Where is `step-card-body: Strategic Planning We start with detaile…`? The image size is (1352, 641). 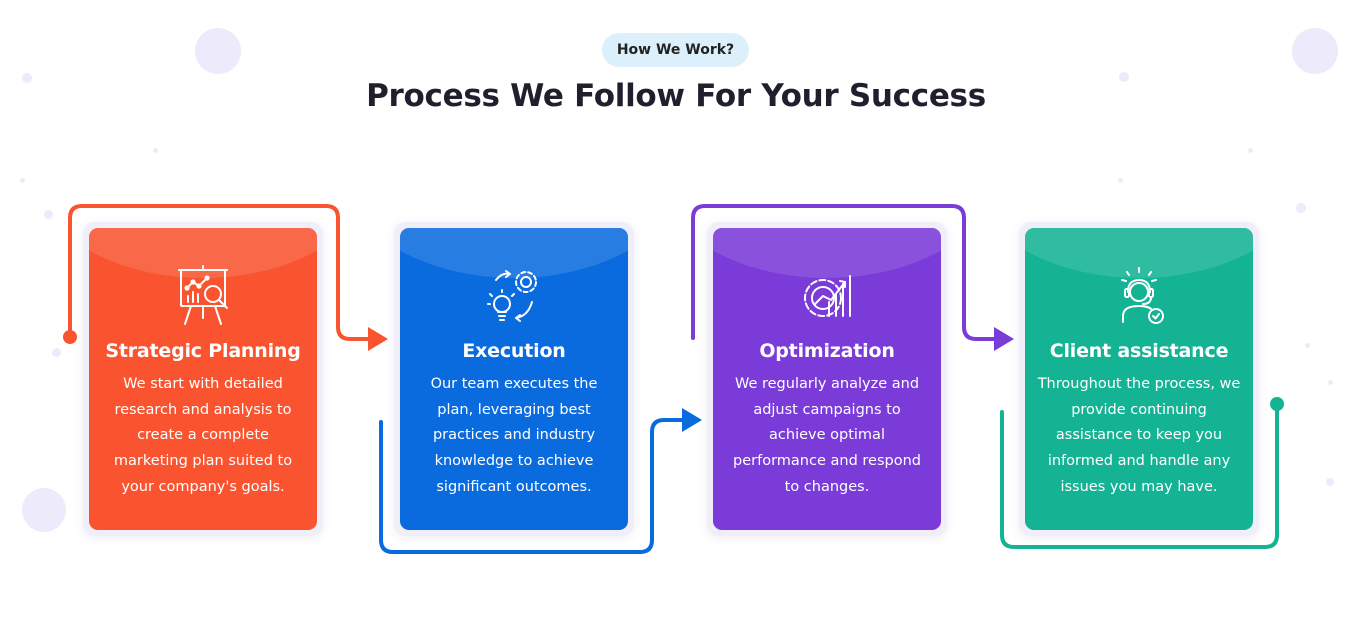
step-card-body: Strategic Planning We start with detaile… is located at coordinates (203, 379).